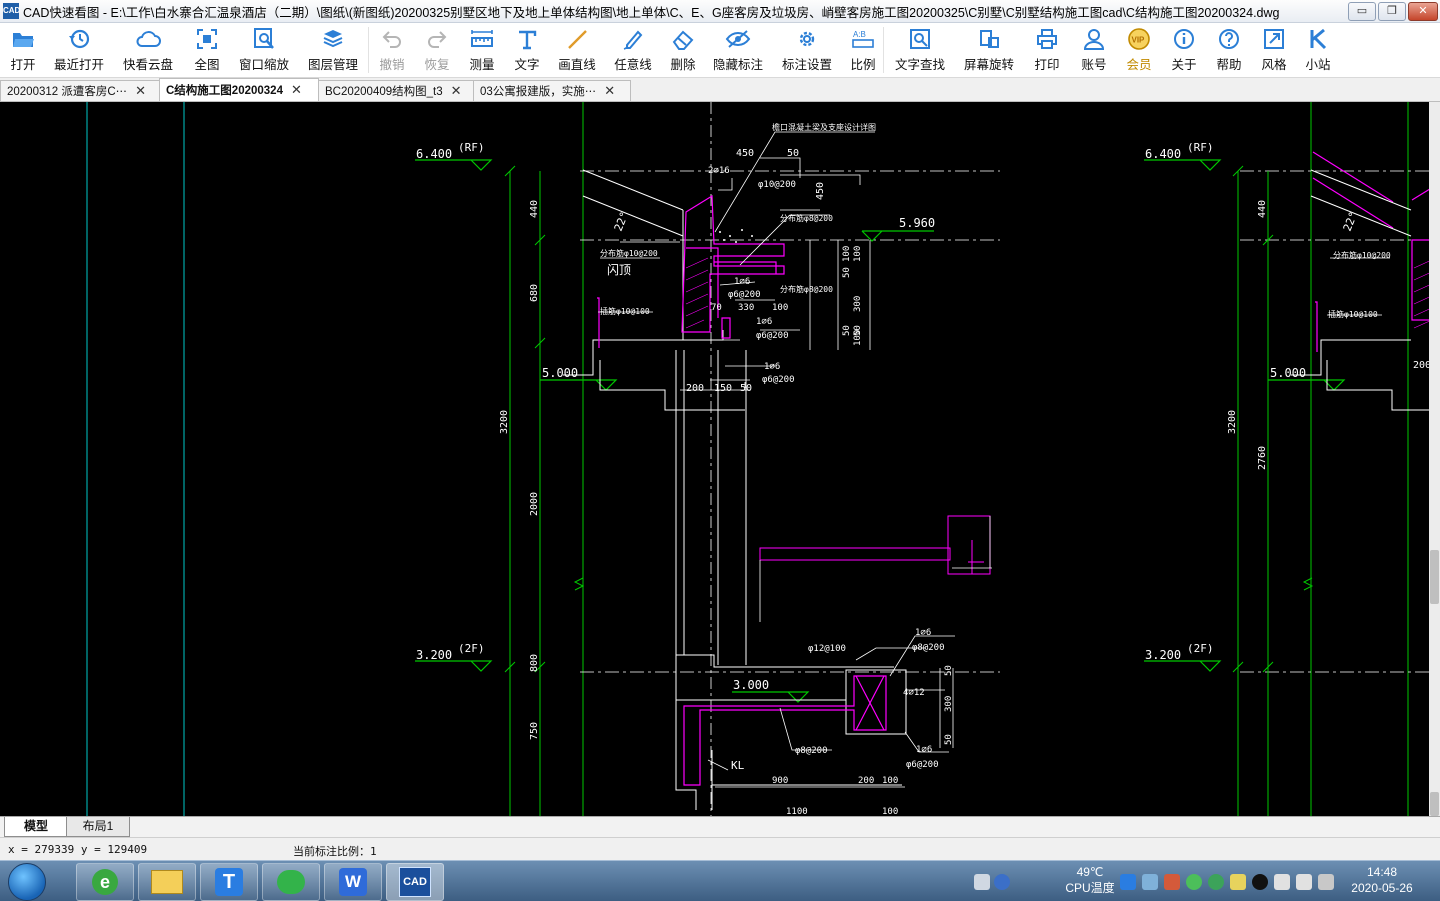 The height and width of the screenshot is (901, 1440). I want to click on help-tray-icon, so click(1002, 882).